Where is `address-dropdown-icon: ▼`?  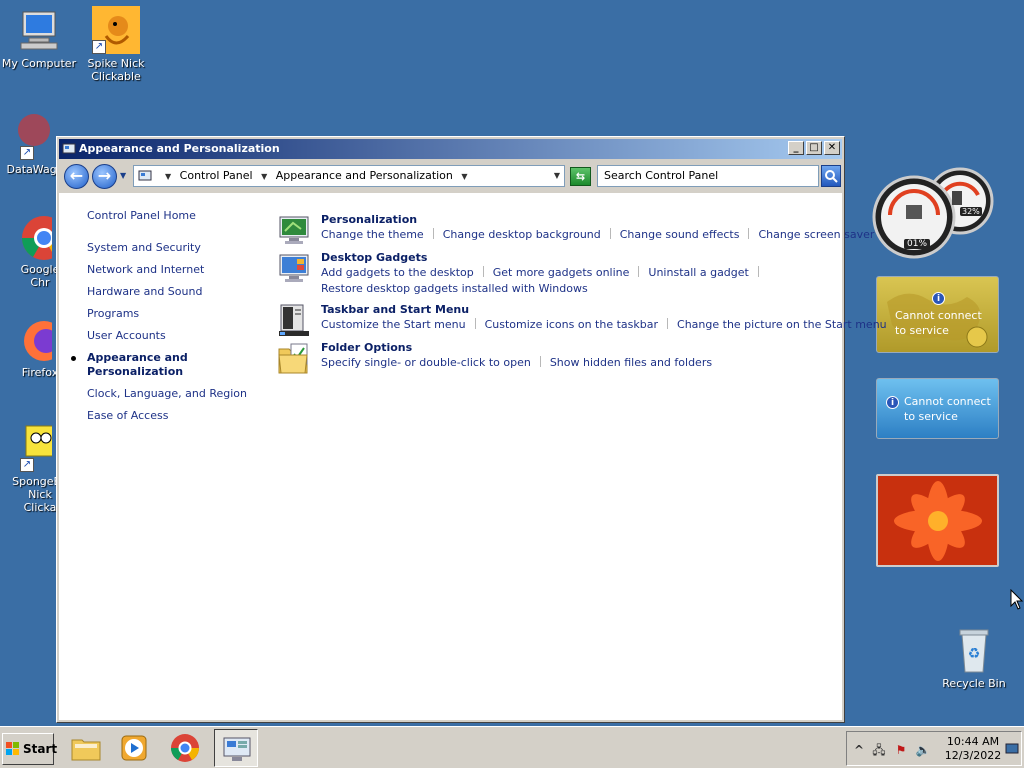
address-dropdown-icon: ▼ is located at coordinates (557, 176).